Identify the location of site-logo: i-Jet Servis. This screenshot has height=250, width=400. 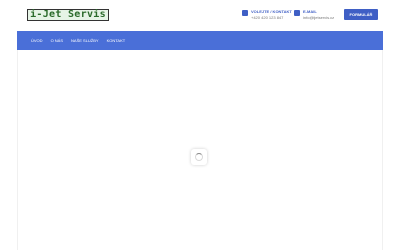
(68, 15).